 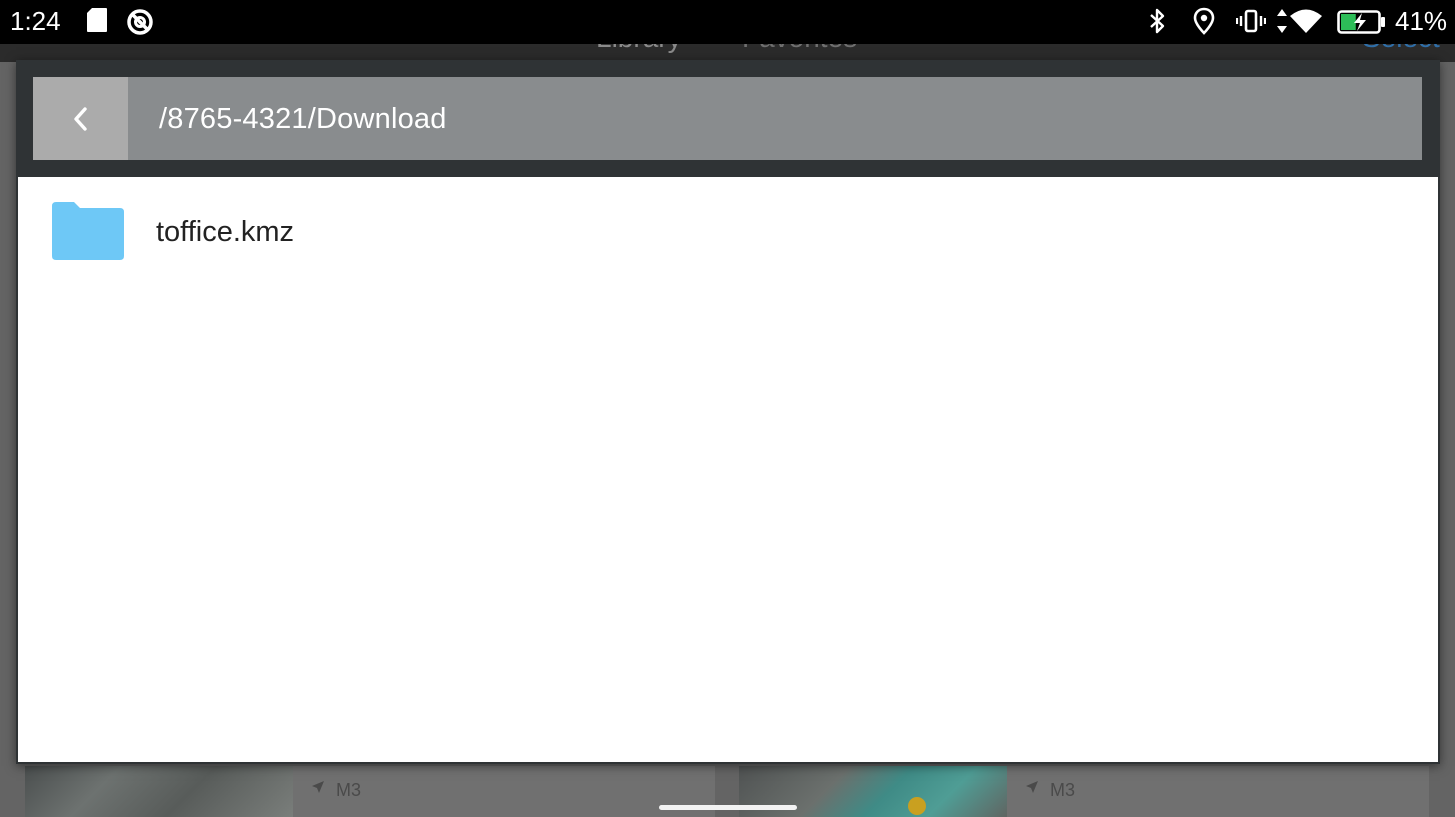 I want to click on home-indicator, so click(x=728, y=807).